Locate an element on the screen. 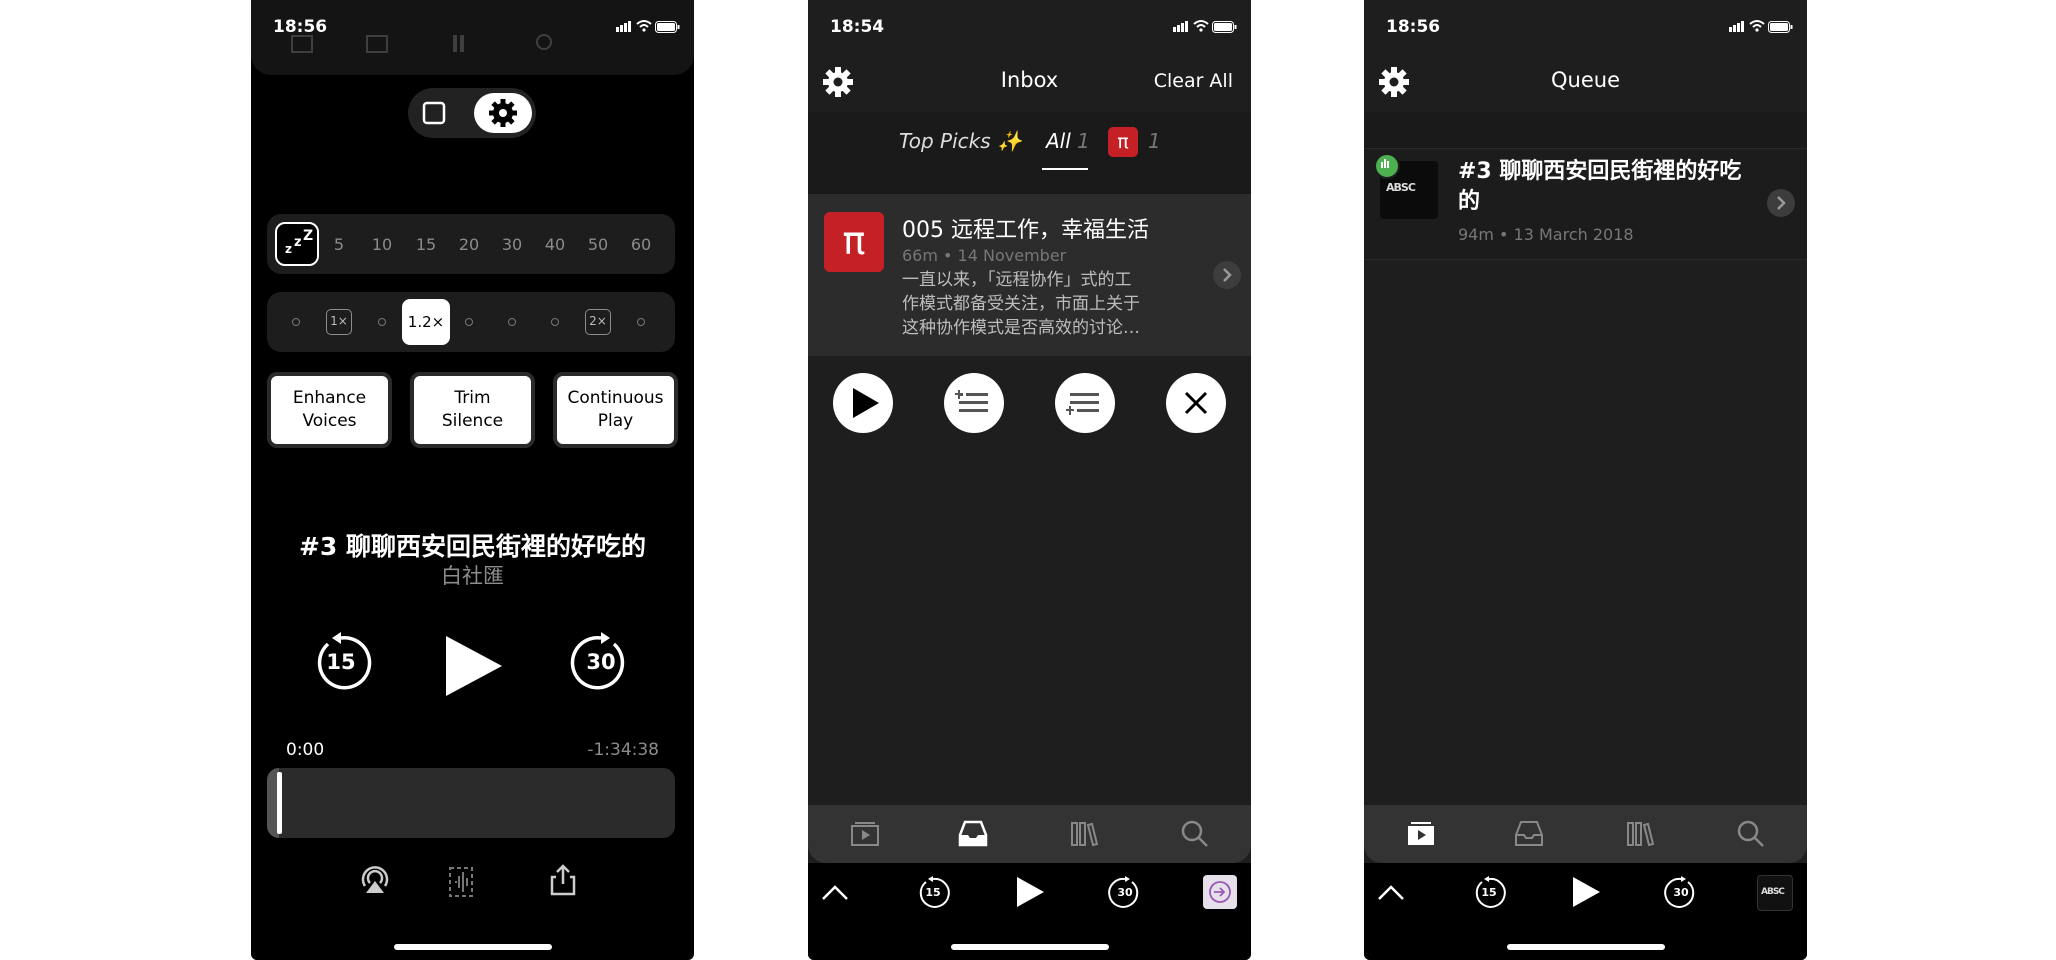  battery-icon is located at coordinates (1224, 27).